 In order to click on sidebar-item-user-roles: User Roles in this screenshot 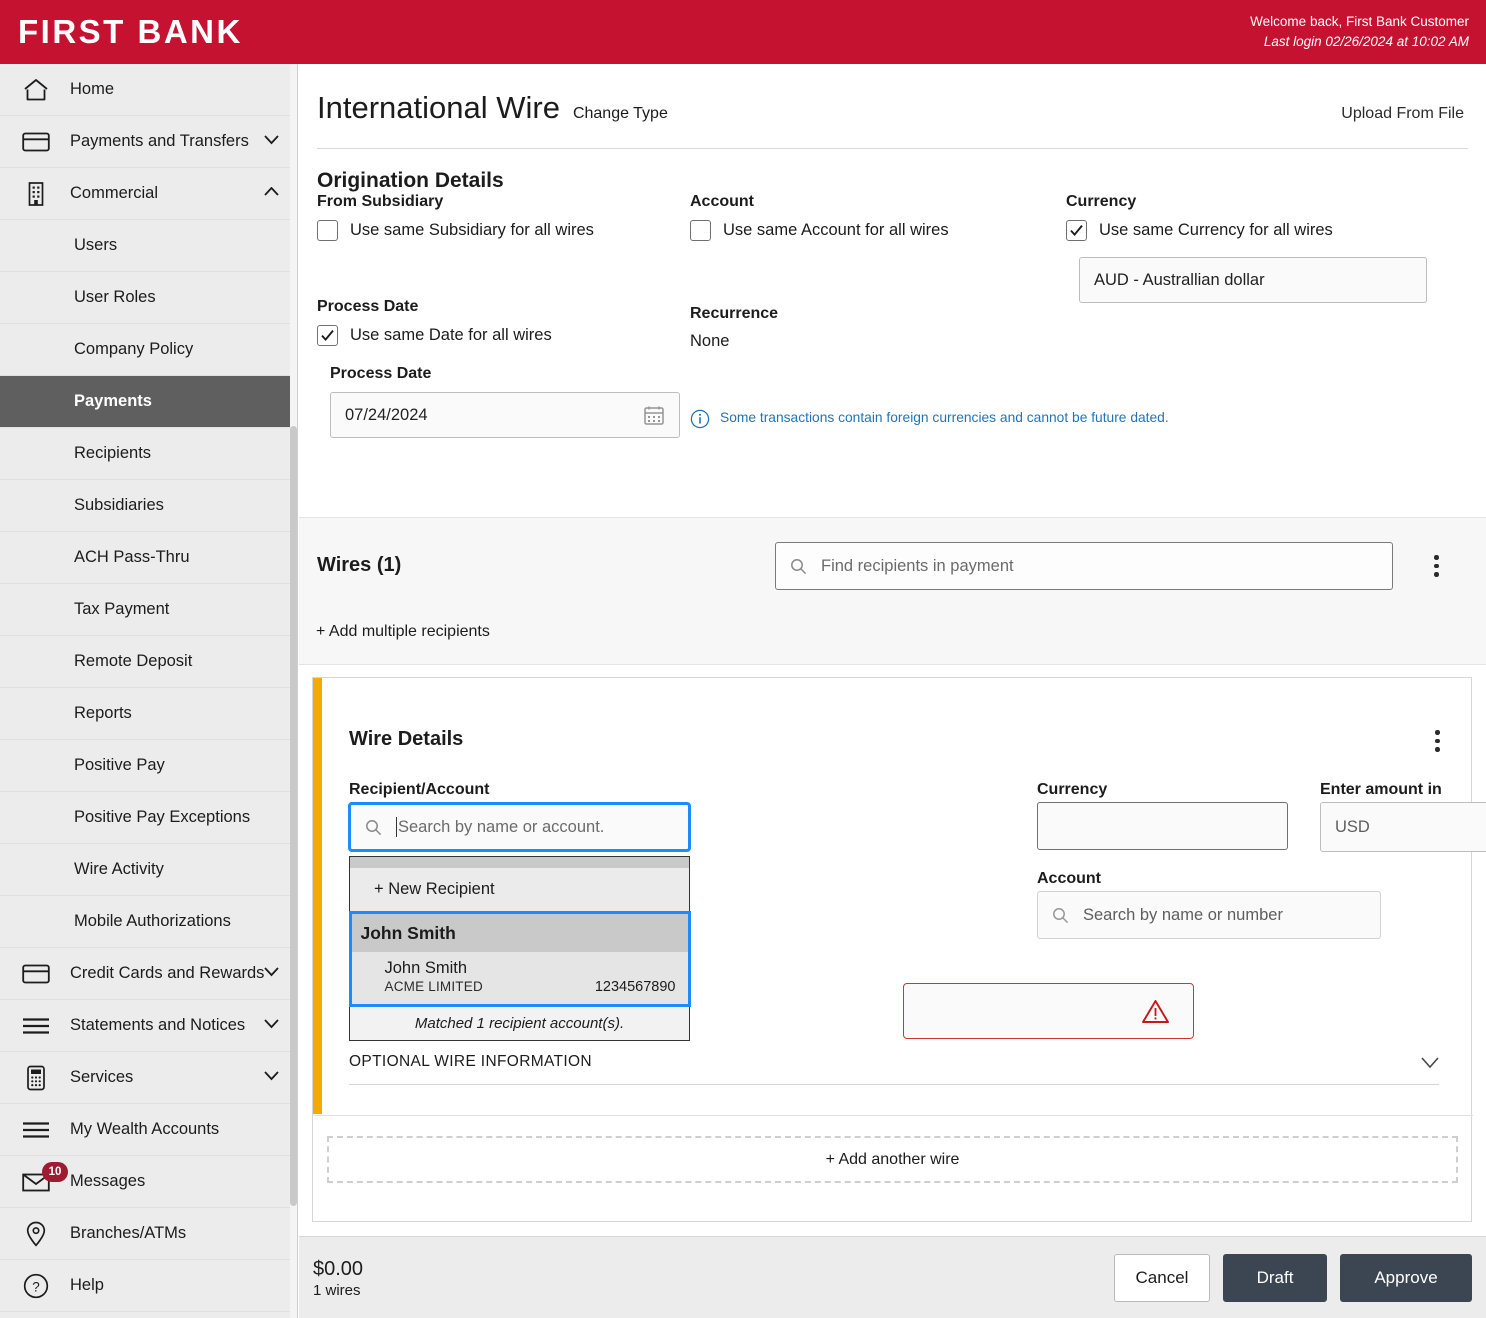, I will do `click(148, 298)`.